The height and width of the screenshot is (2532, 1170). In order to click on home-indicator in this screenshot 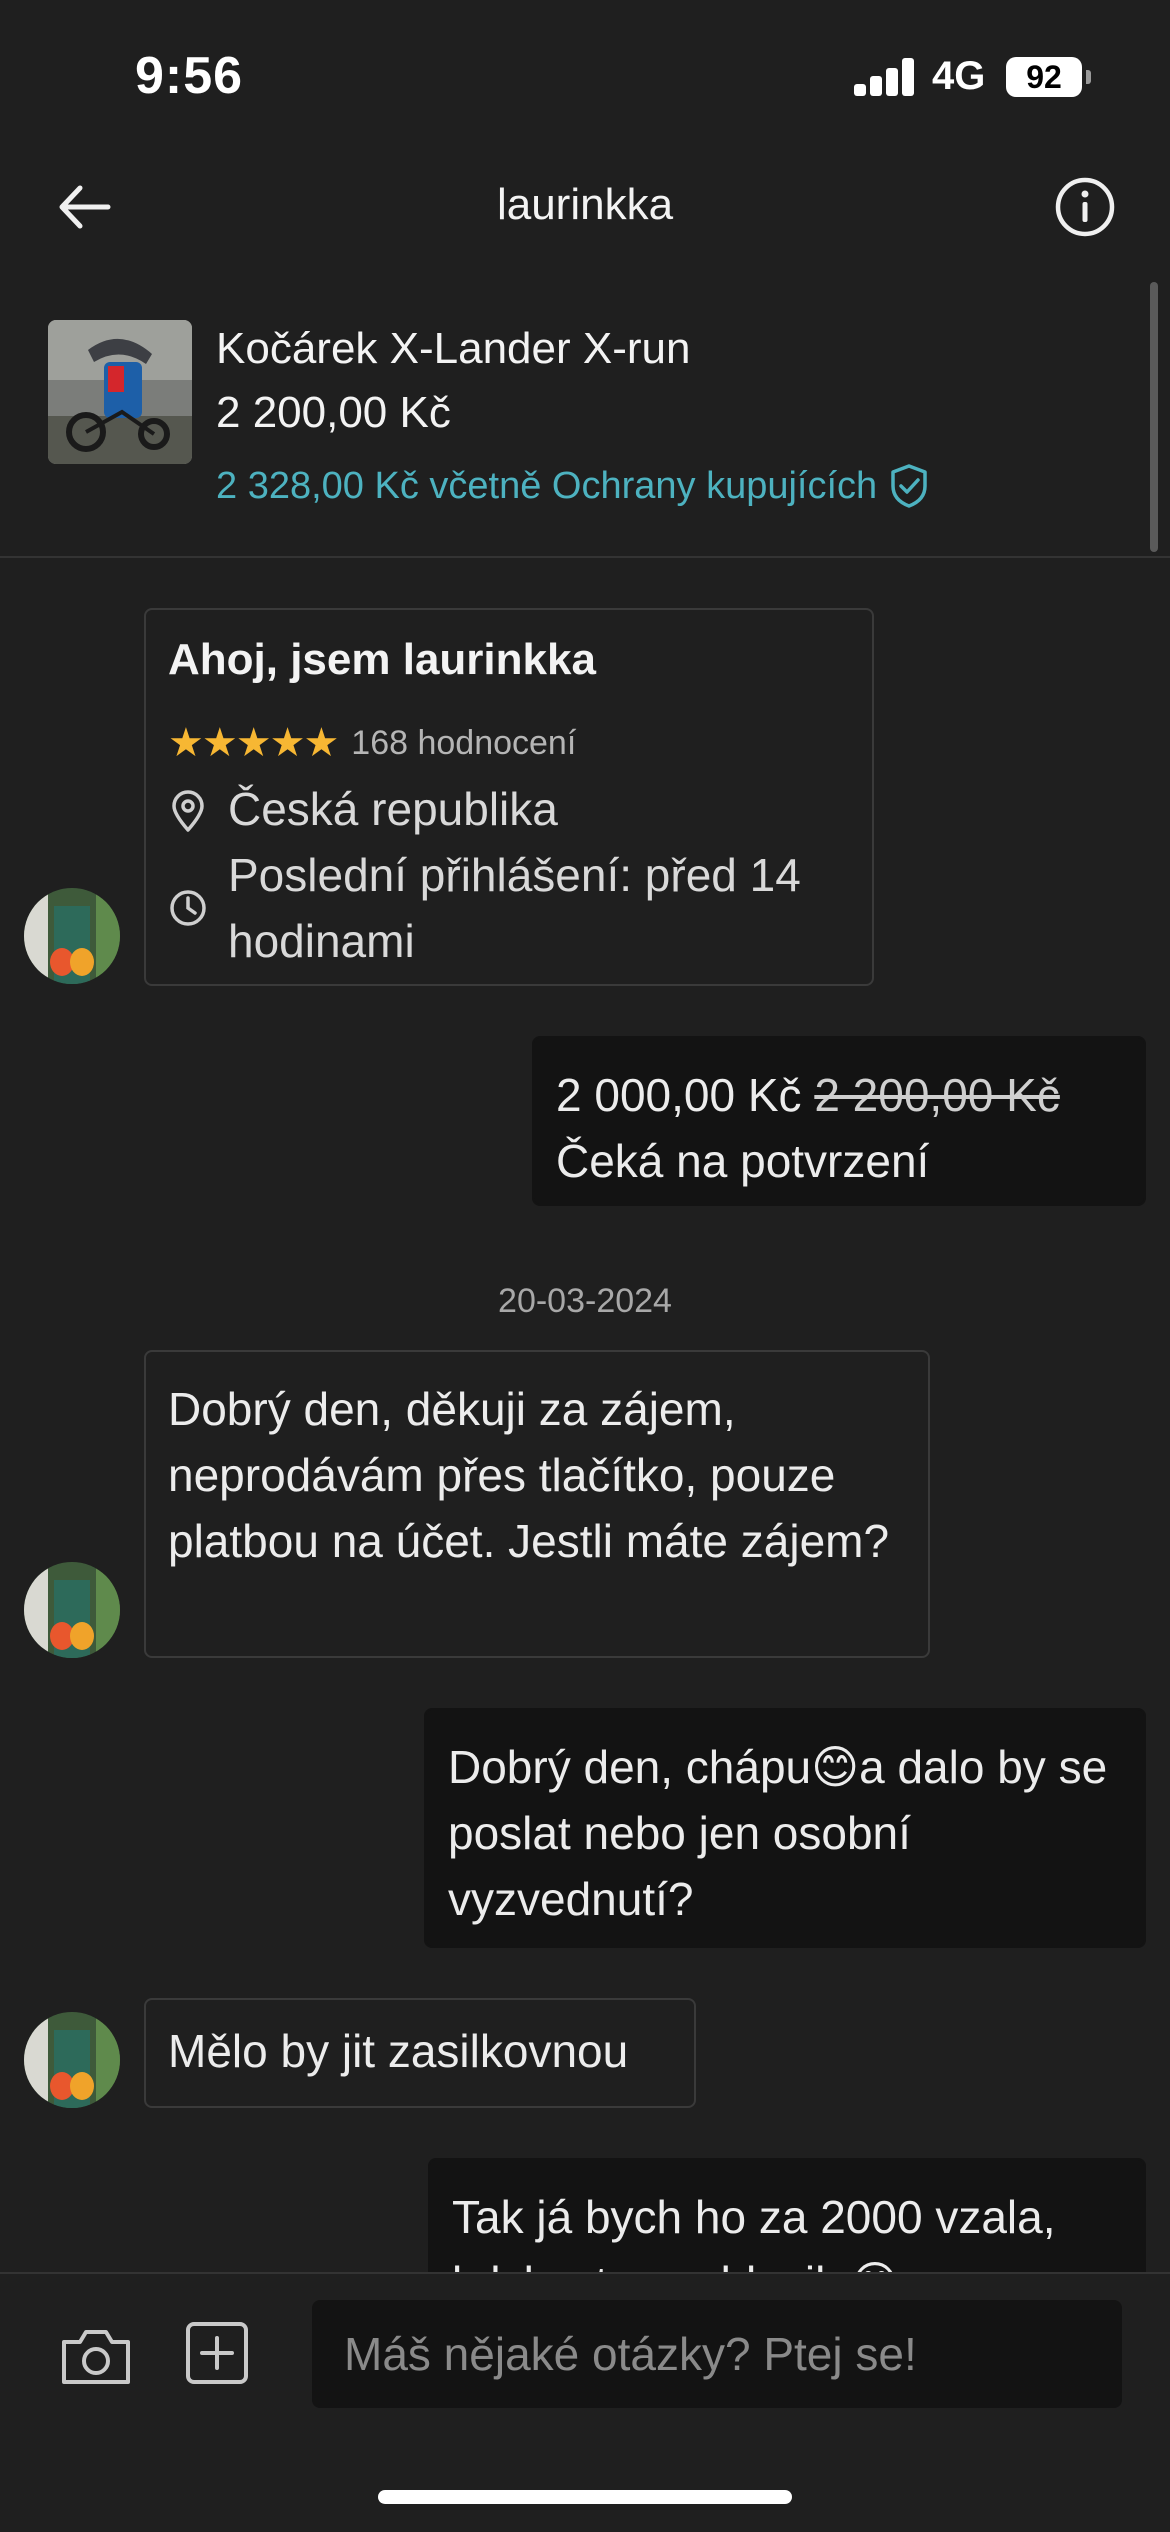, I will do `click(585, 2497)`.